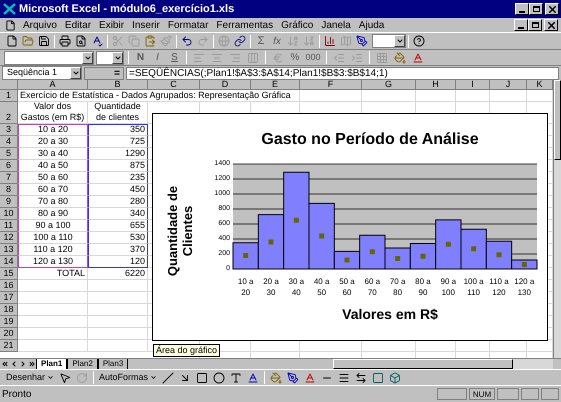  Describe the element at coordinates (336, 25) in the screenshot. I see `menu-item: Janela` at that location.